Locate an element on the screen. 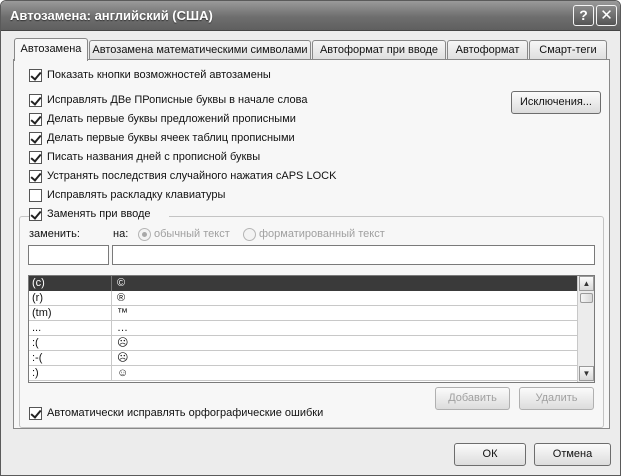 This screenshot has height=476, width=621. replace-typing-label: Заменять при вводе is located at coordinates (99, 214).